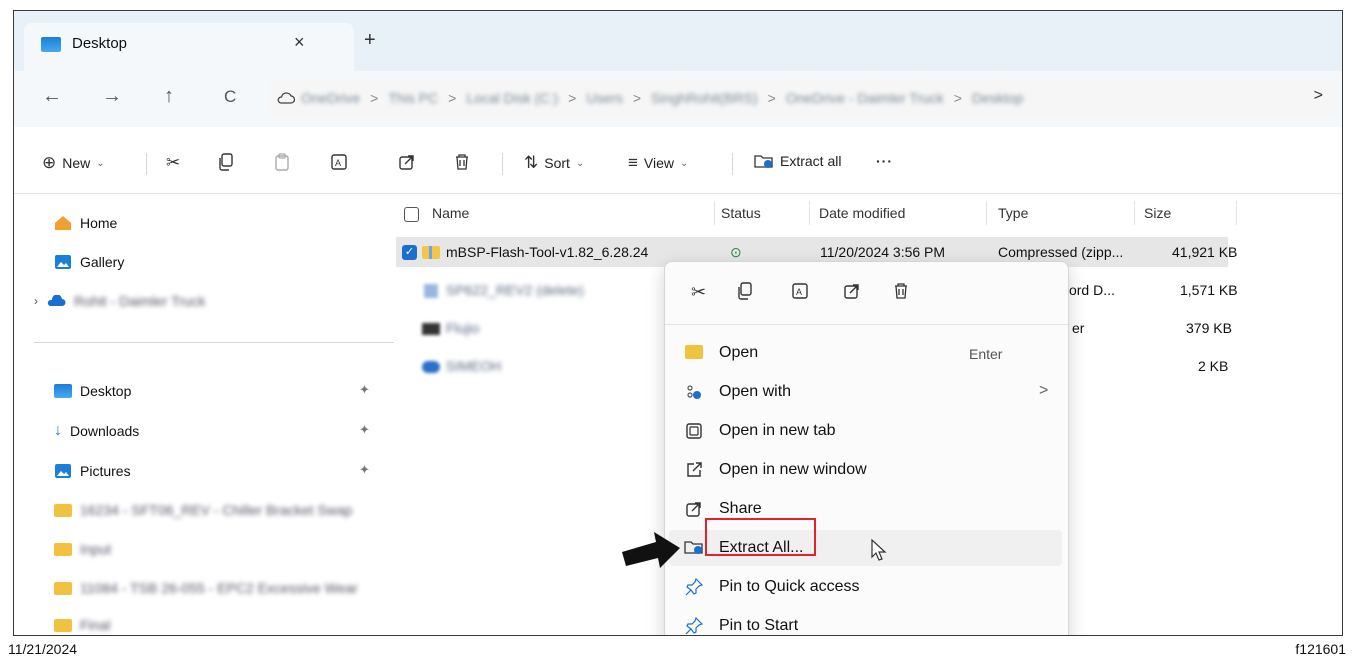  I want to click on sidebar-item-label: Downloads, so click(105, 431).